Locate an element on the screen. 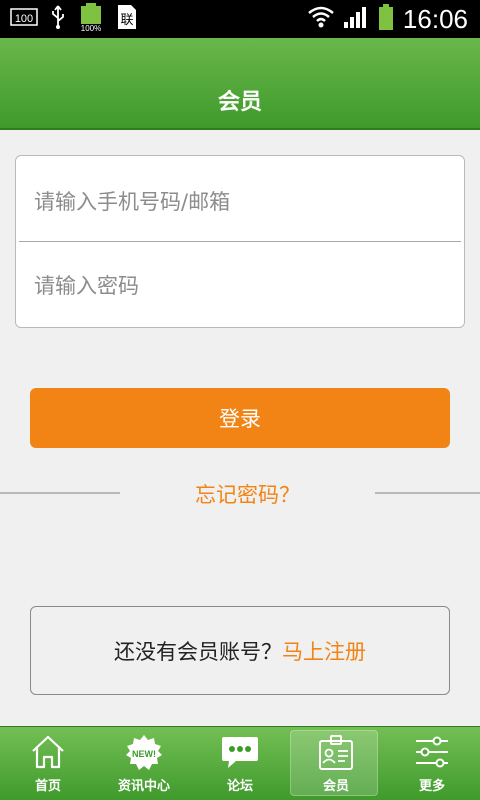  register-prompt: 还没有会员账号？ is located at coordinates (198, 651).